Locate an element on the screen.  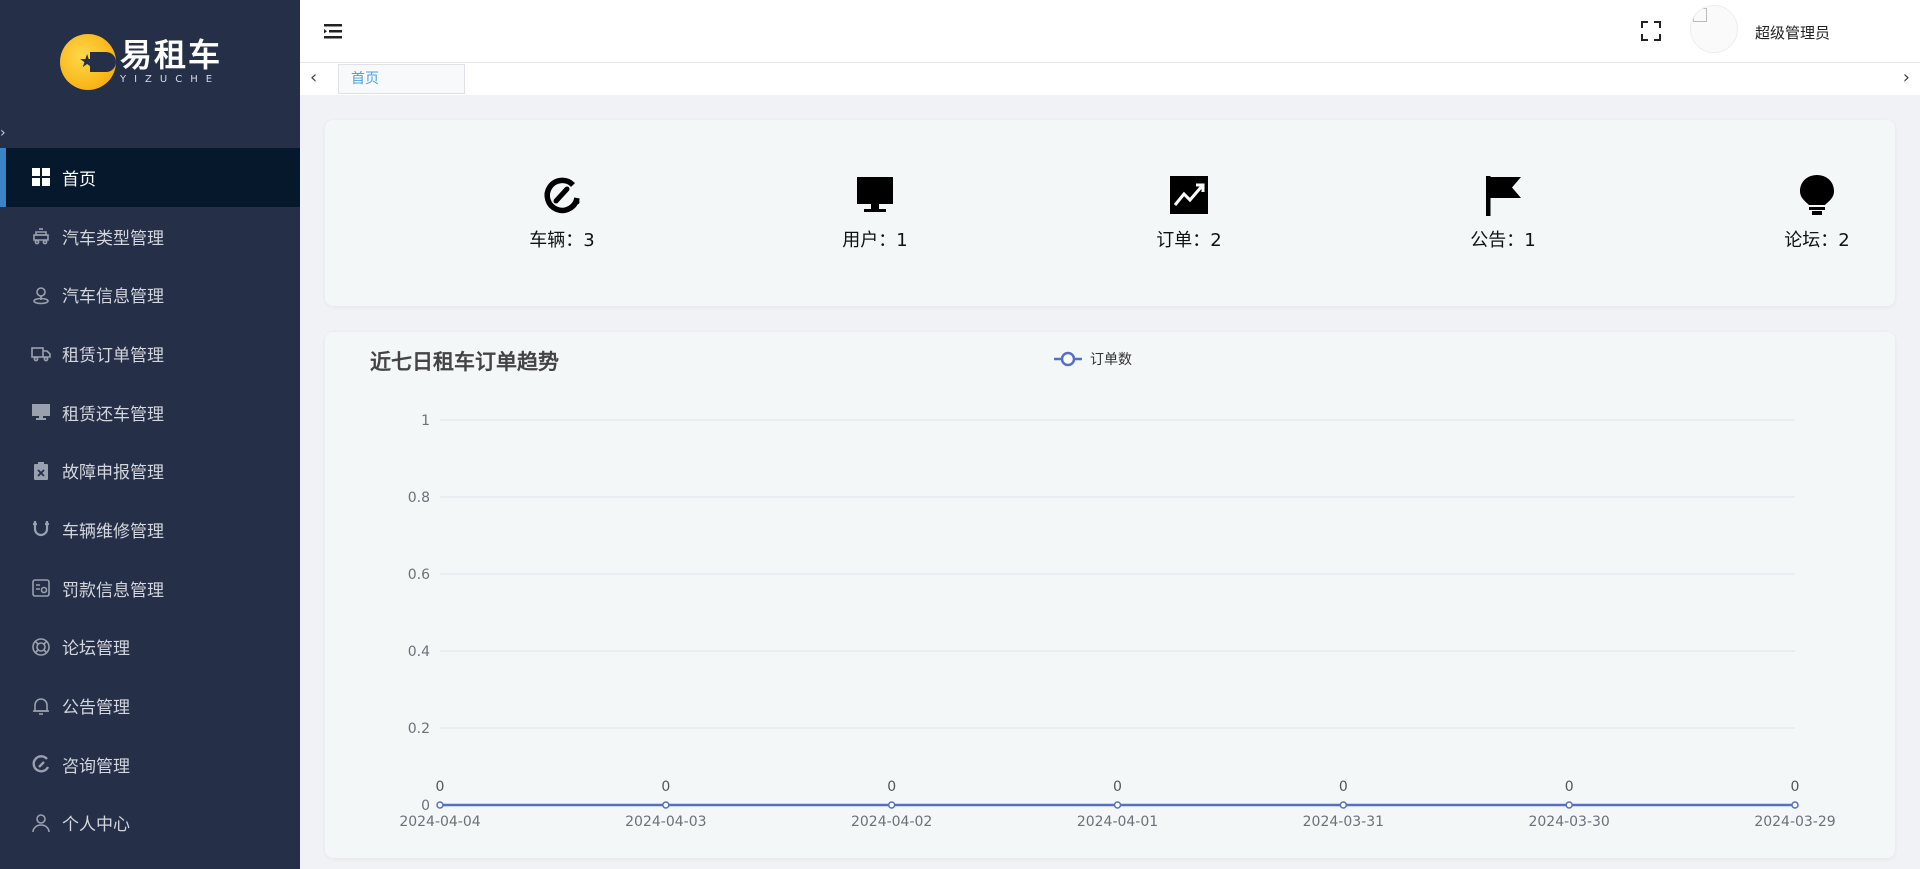
lifebuoy-icon is located at coordinates (41, 647).